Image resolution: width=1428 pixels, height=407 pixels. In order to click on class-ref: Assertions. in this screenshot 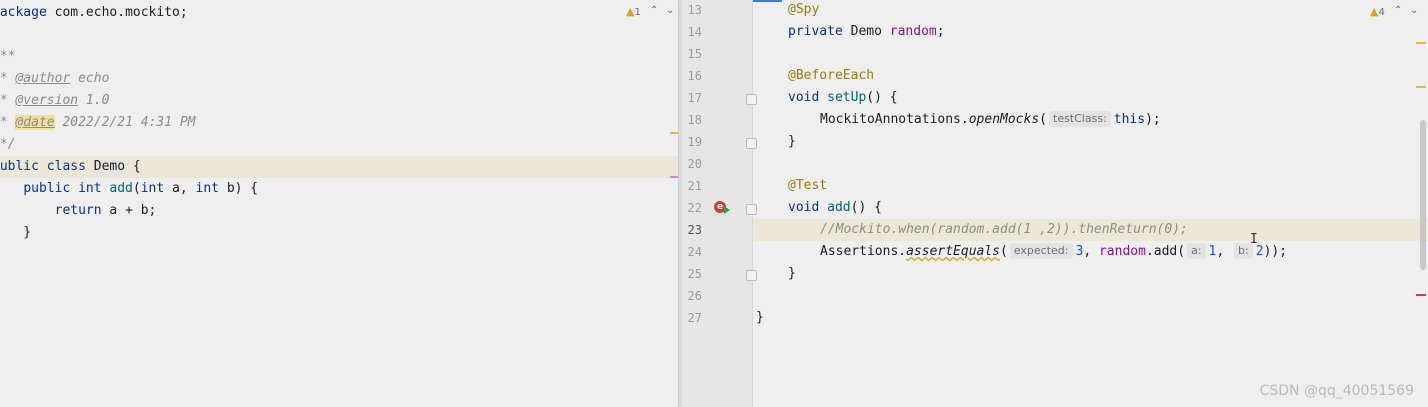, I will do `click(863, 251)`.